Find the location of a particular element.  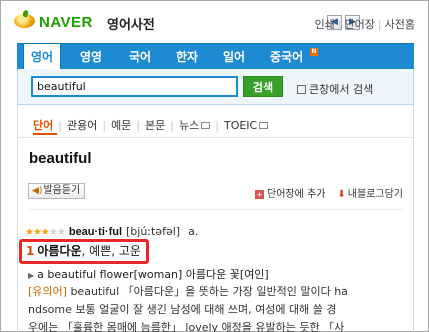

listen-button: ◀)발음듣기 is located at coordinates (57, 191).